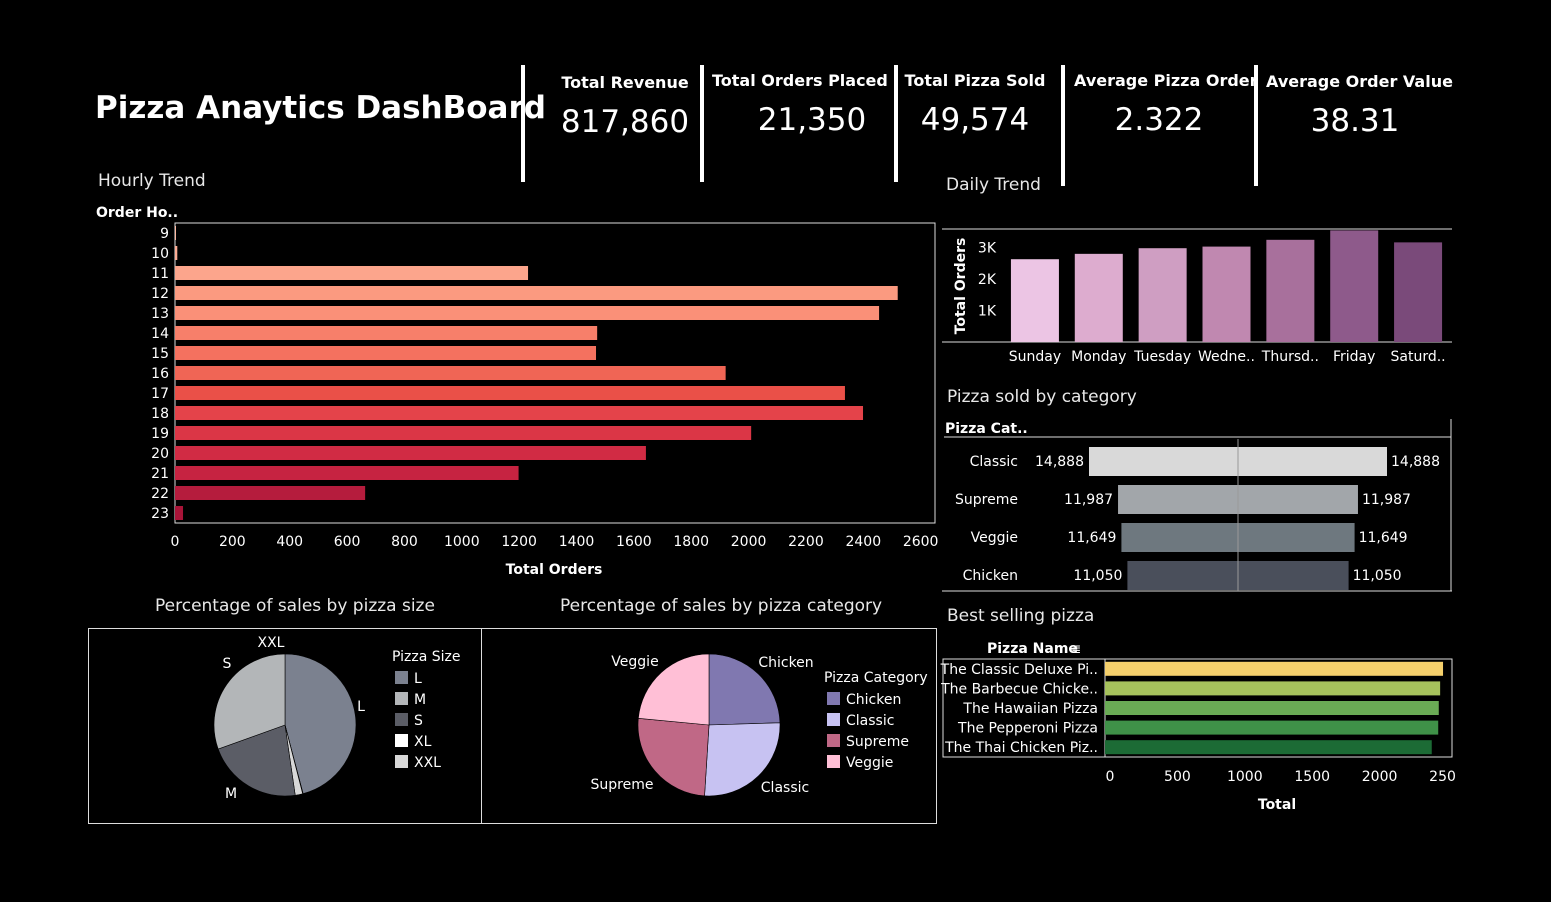 The height and width of the screenshot is (902, 1551). What do you see at coordinates (987, 248) in the screenshot?
I see `tick-label: 3K` at bounding box center [987, 248].